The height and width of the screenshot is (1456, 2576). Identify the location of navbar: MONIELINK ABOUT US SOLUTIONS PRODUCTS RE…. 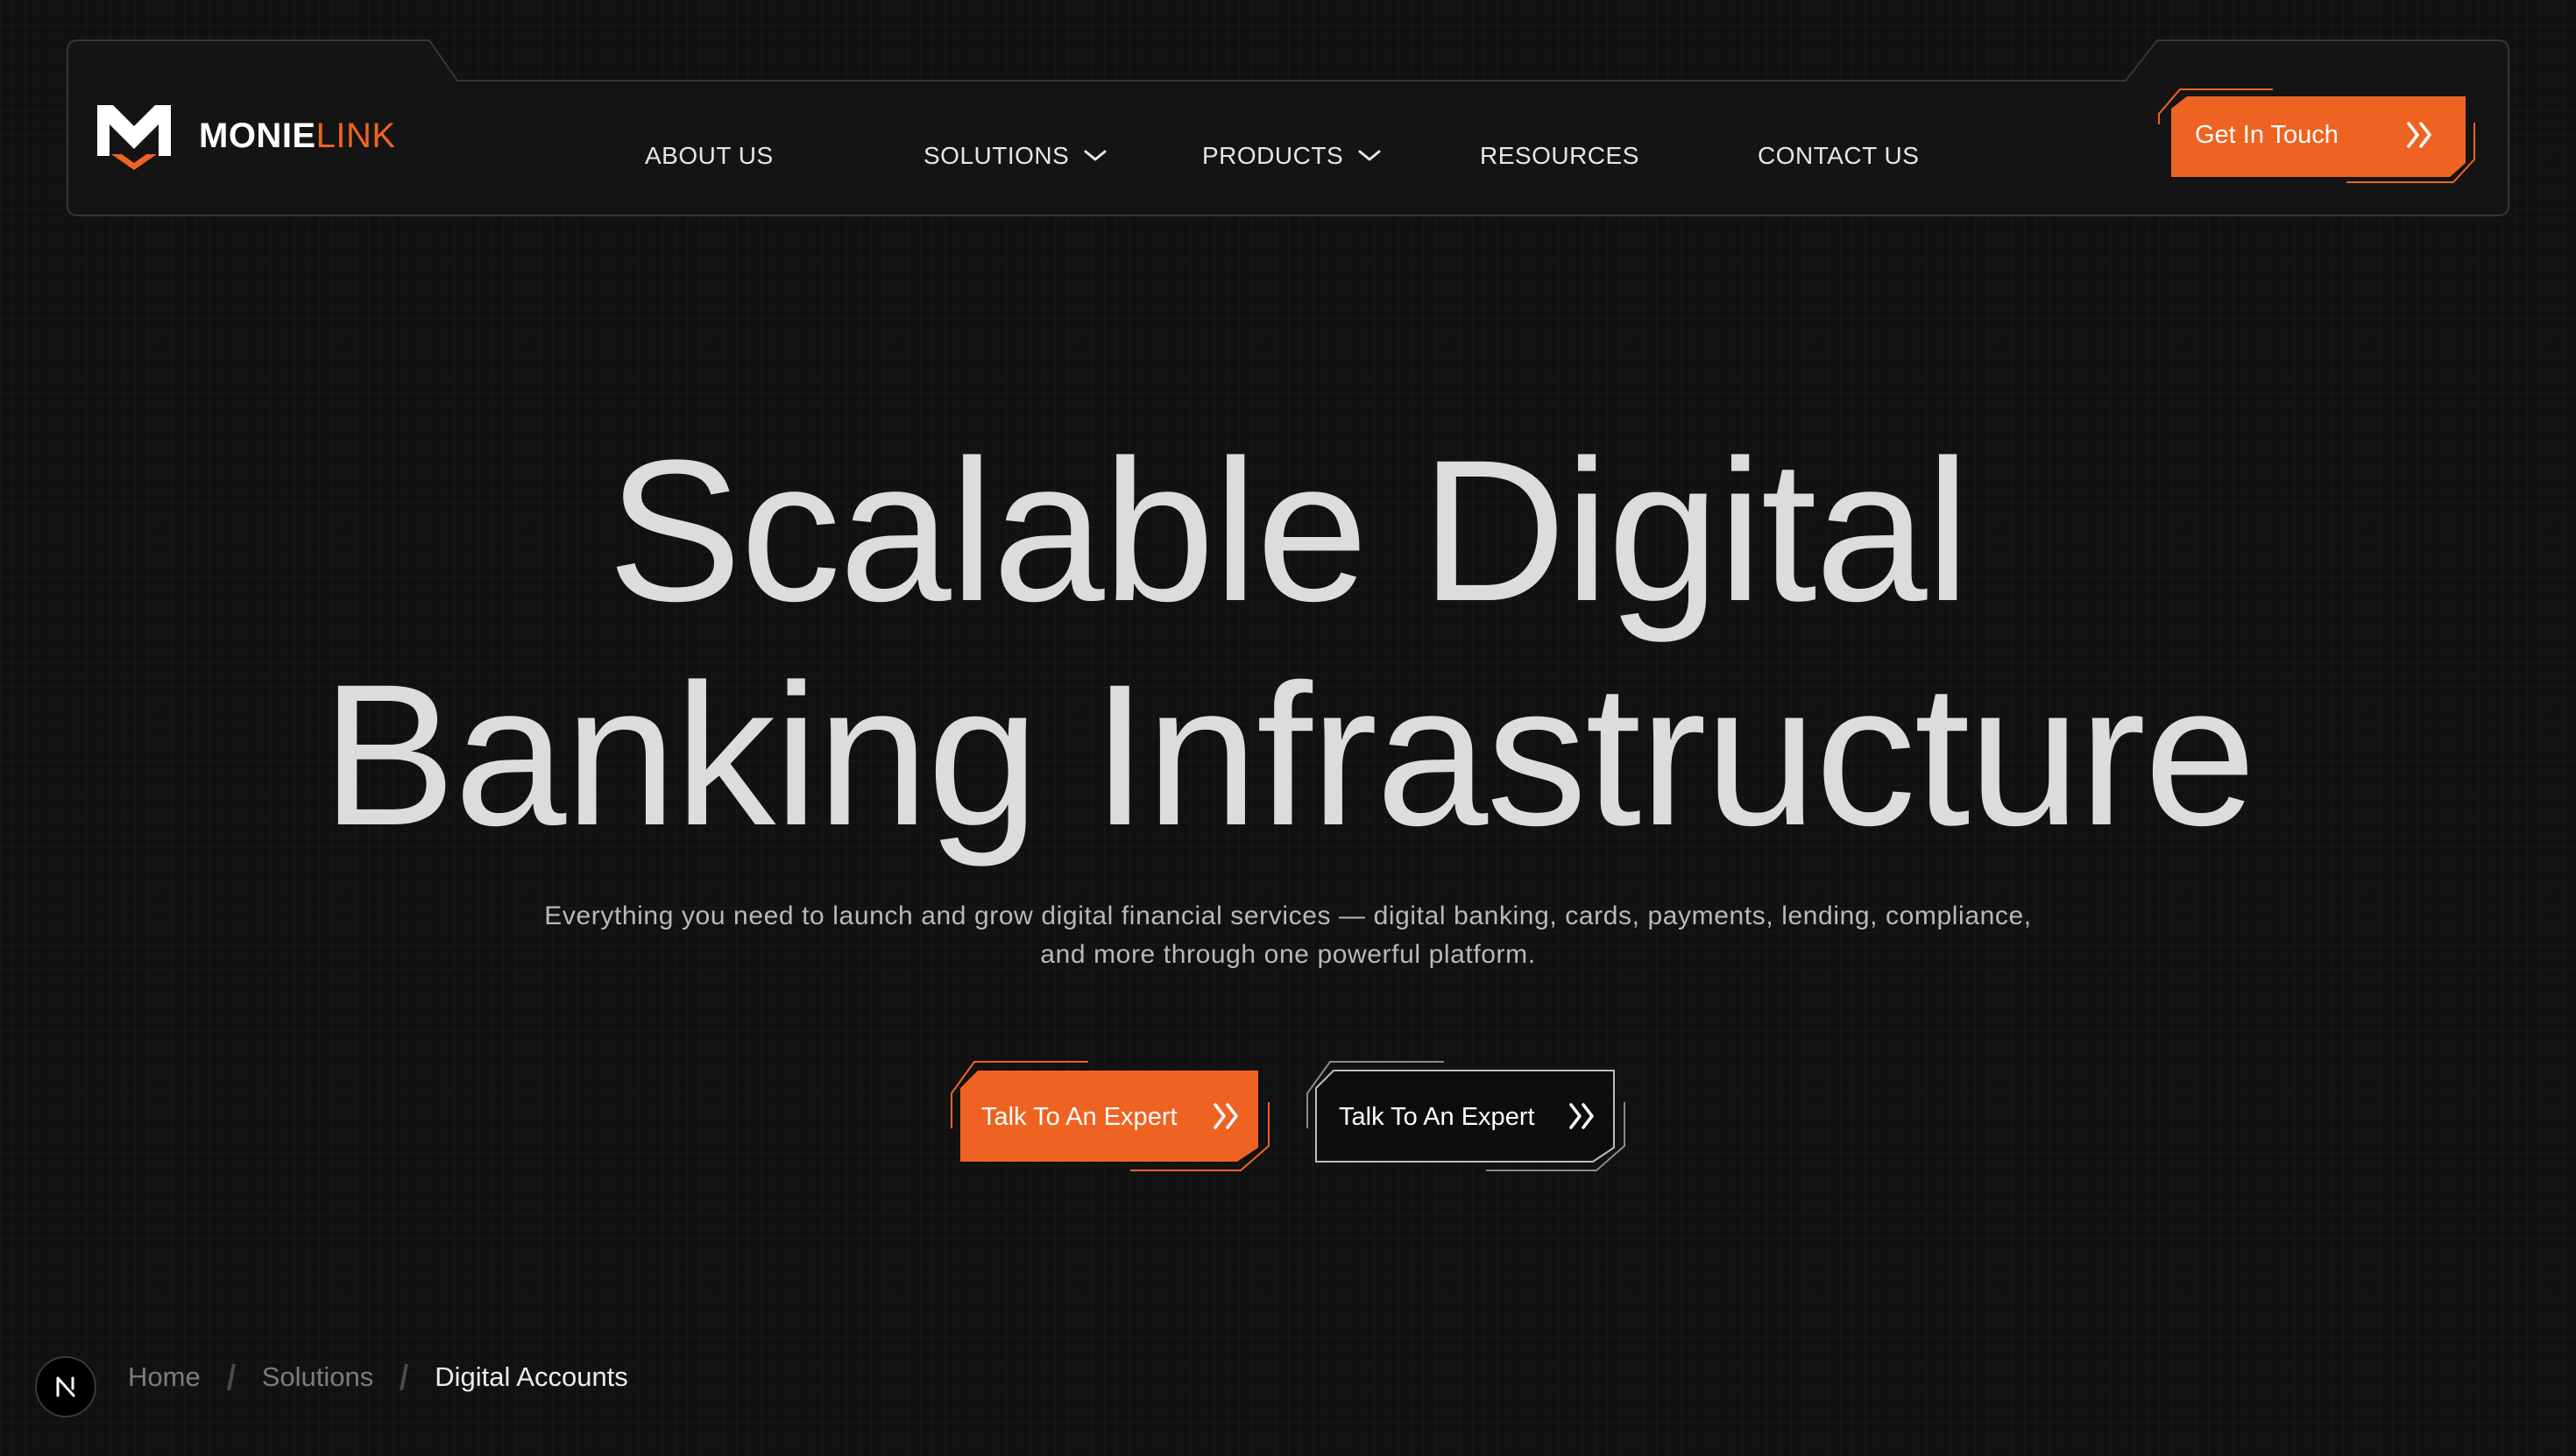
(1288, 128).